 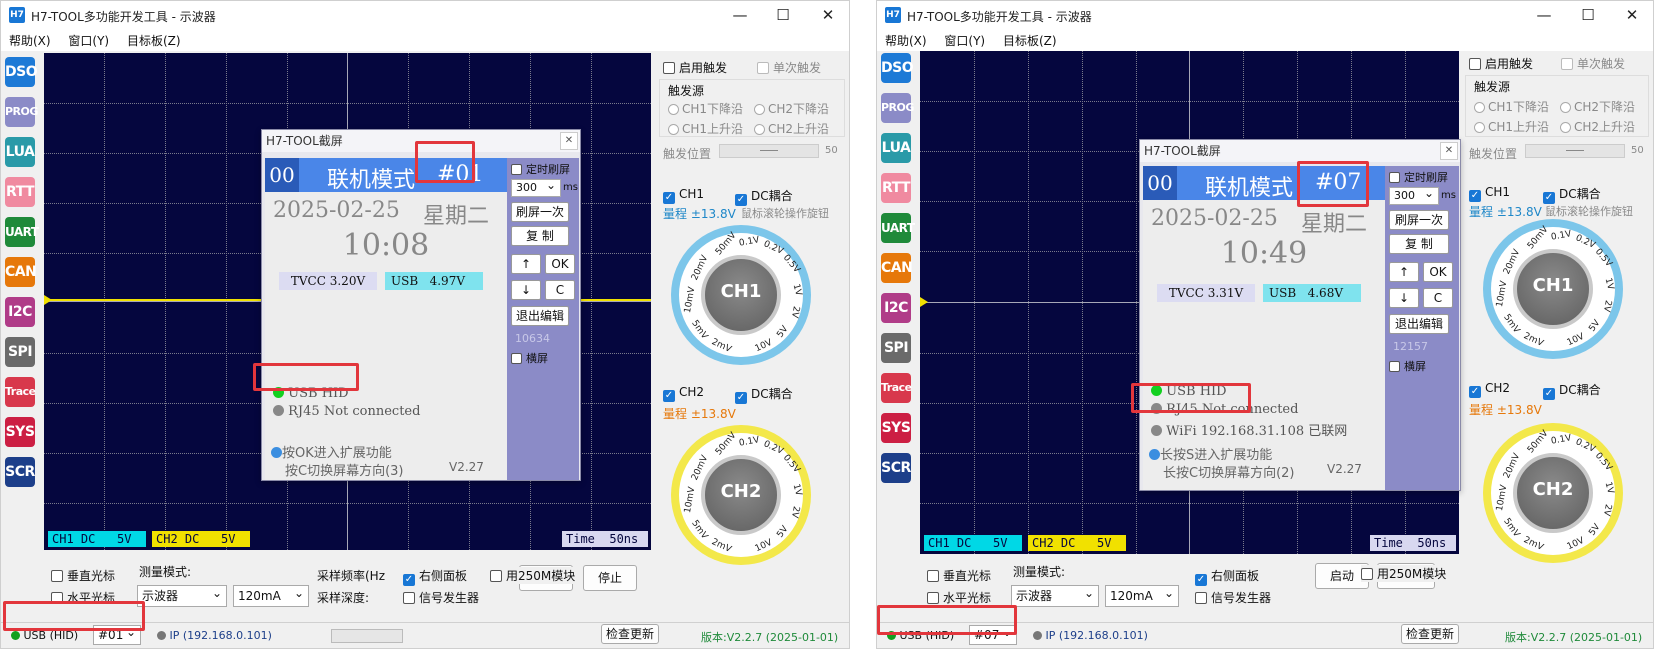 What do you see at coordinates (669, 68) in the screenshot?
I see `trigger-enable-checkbox` at bounding box center [669, 68].